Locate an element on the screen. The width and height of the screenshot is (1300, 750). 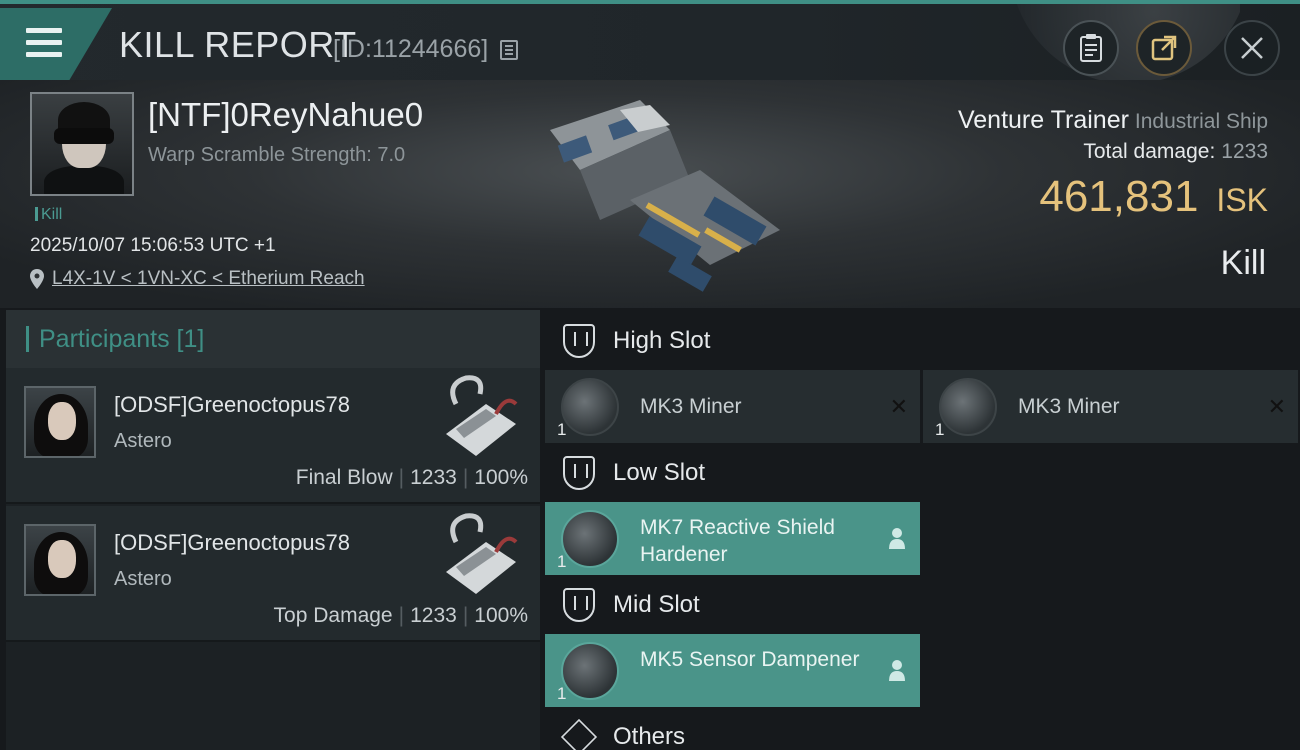
share-button is located at coordinates (1164, 48).